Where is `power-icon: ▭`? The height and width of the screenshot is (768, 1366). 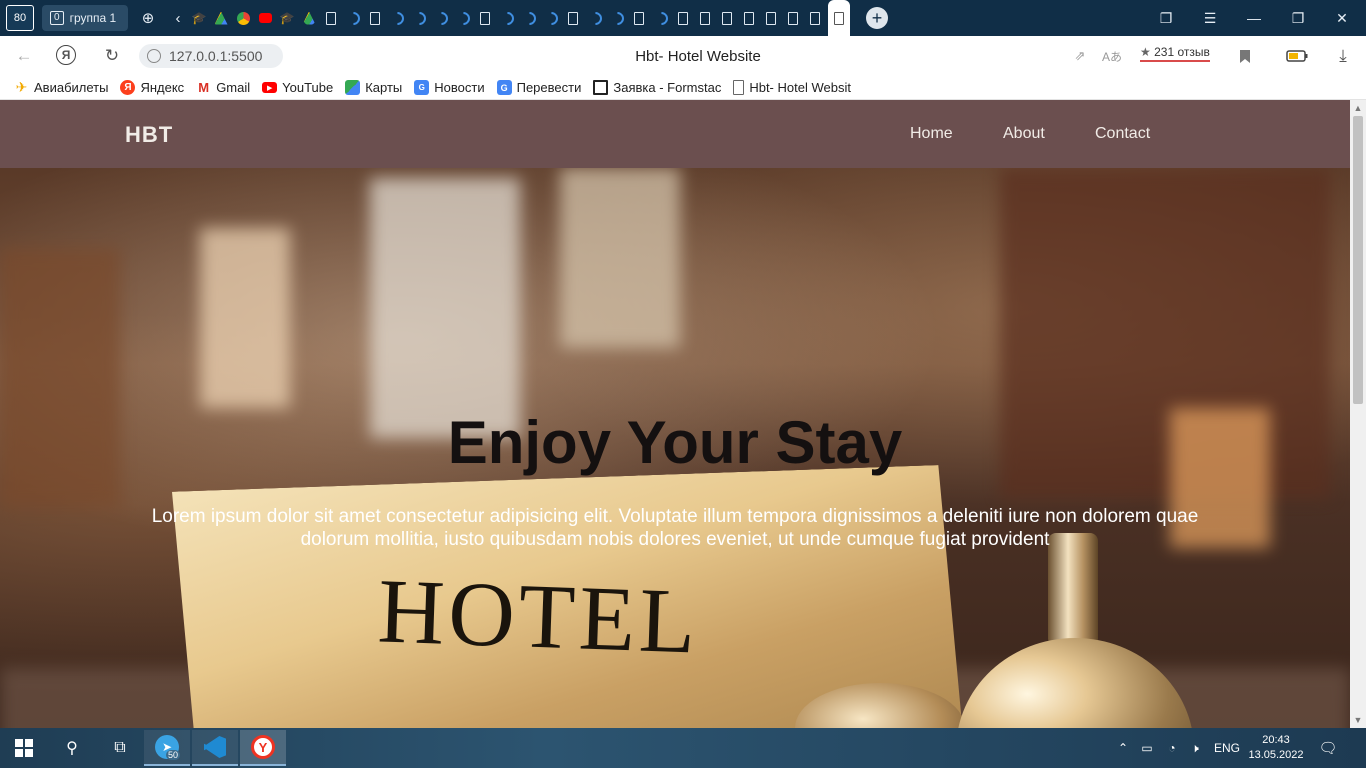 power-icon: ▭ is located at coordinates (1147, 748).